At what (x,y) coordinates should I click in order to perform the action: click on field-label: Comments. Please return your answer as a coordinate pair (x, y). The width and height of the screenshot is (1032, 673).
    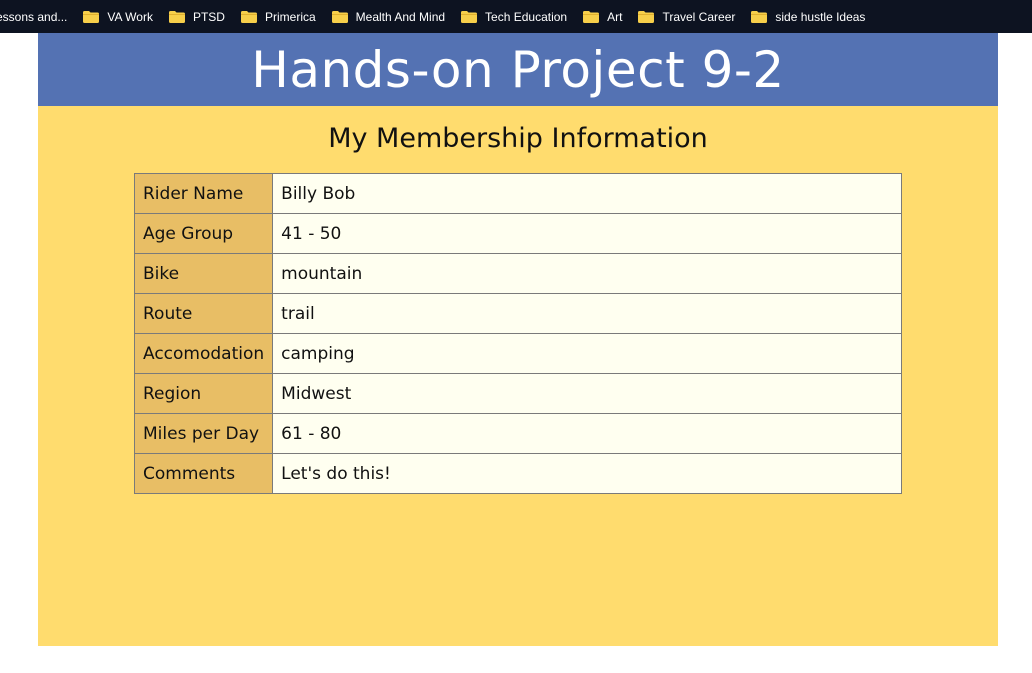
    Looking at the image, I should click on (203, 473).